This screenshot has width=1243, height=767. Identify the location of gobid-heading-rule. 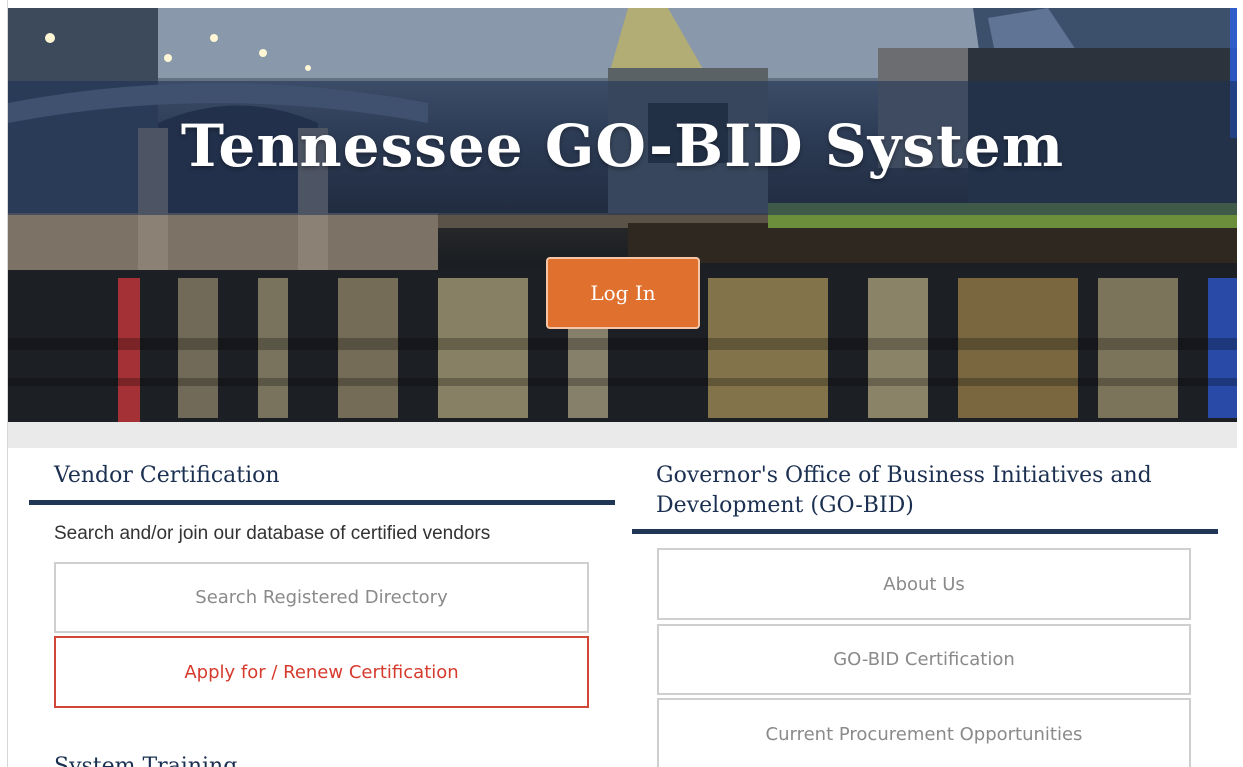
(925, 531).